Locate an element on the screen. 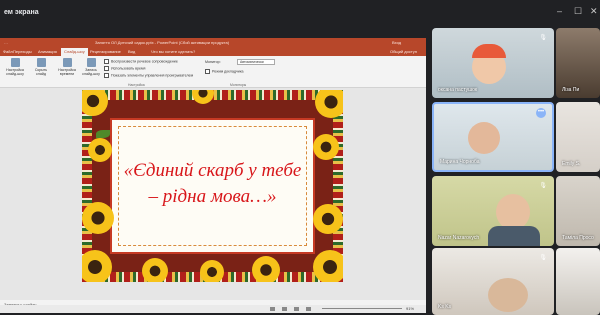 The height and width of the screenshot is (315, 600). timer-icon is located at coordinates (67, 62).